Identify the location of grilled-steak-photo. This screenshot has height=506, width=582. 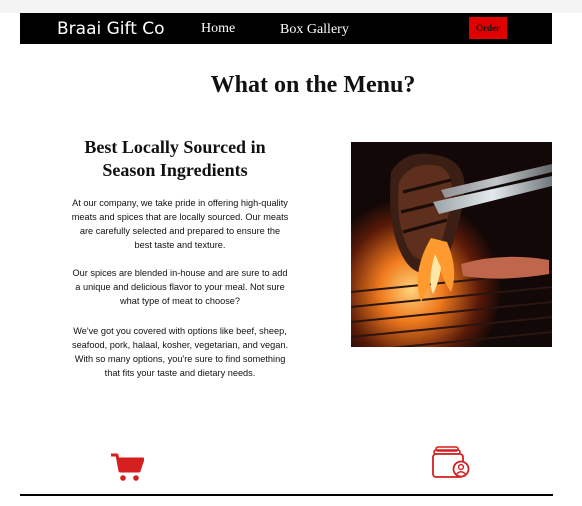
(451, 244).